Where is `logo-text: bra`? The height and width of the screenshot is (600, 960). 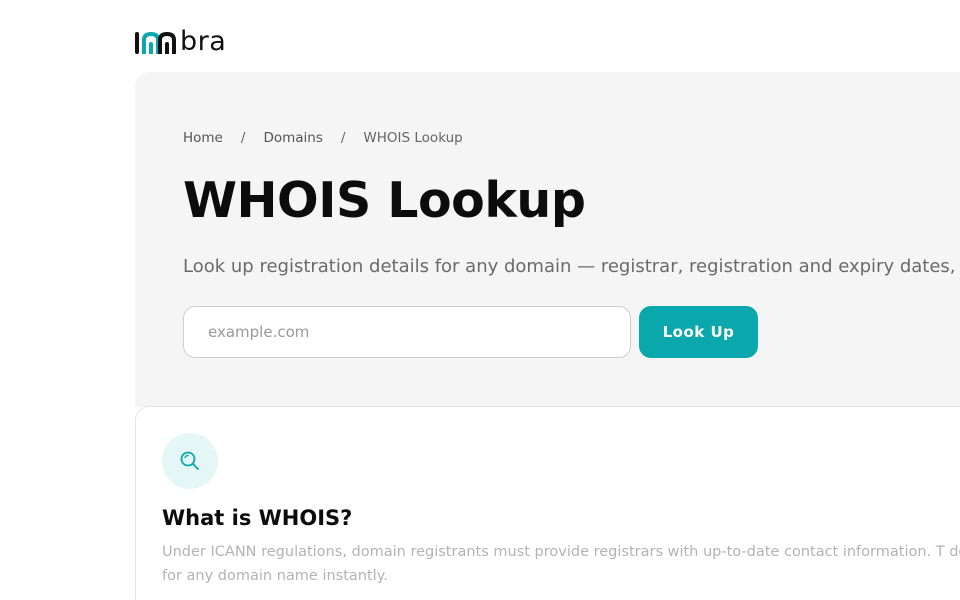 logo-text: bra is located at coordinates (203, 41).